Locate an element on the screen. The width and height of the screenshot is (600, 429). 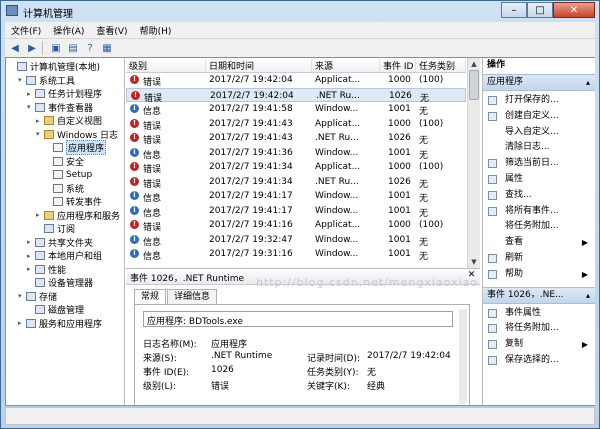
help-icon: ? is located at coordinates (90, 48).